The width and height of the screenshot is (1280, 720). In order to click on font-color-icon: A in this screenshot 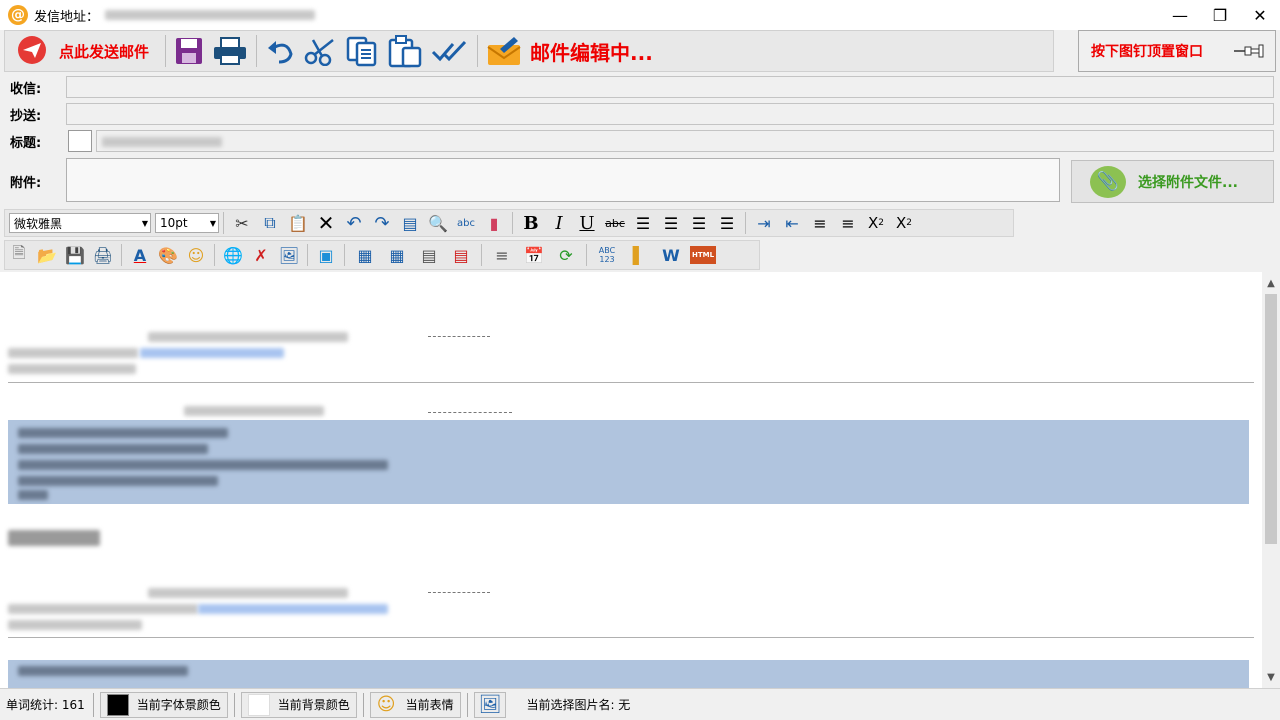, I will do `click(140, 255)`.